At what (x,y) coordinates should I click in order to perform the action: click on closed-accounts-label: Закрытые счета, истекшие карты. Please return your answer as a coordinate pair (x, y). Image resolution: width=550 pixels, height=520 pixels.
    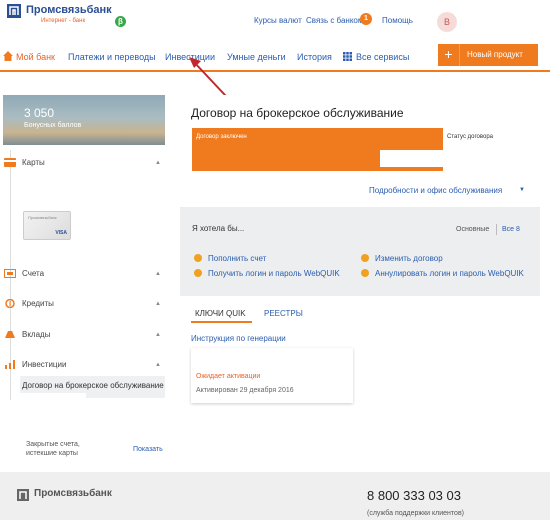
    Looking at the image, I should click on (53, 449).